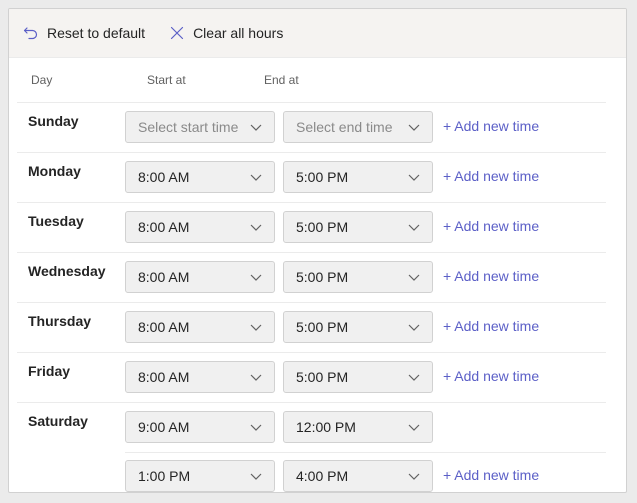 Image resolution: width=637 pixels, height=503 pixels. What do you see at coordinates (358, 476) in the screenshot?
I see `end-time-dropdown: 4:00 PM` at bounding box center [358, 476].